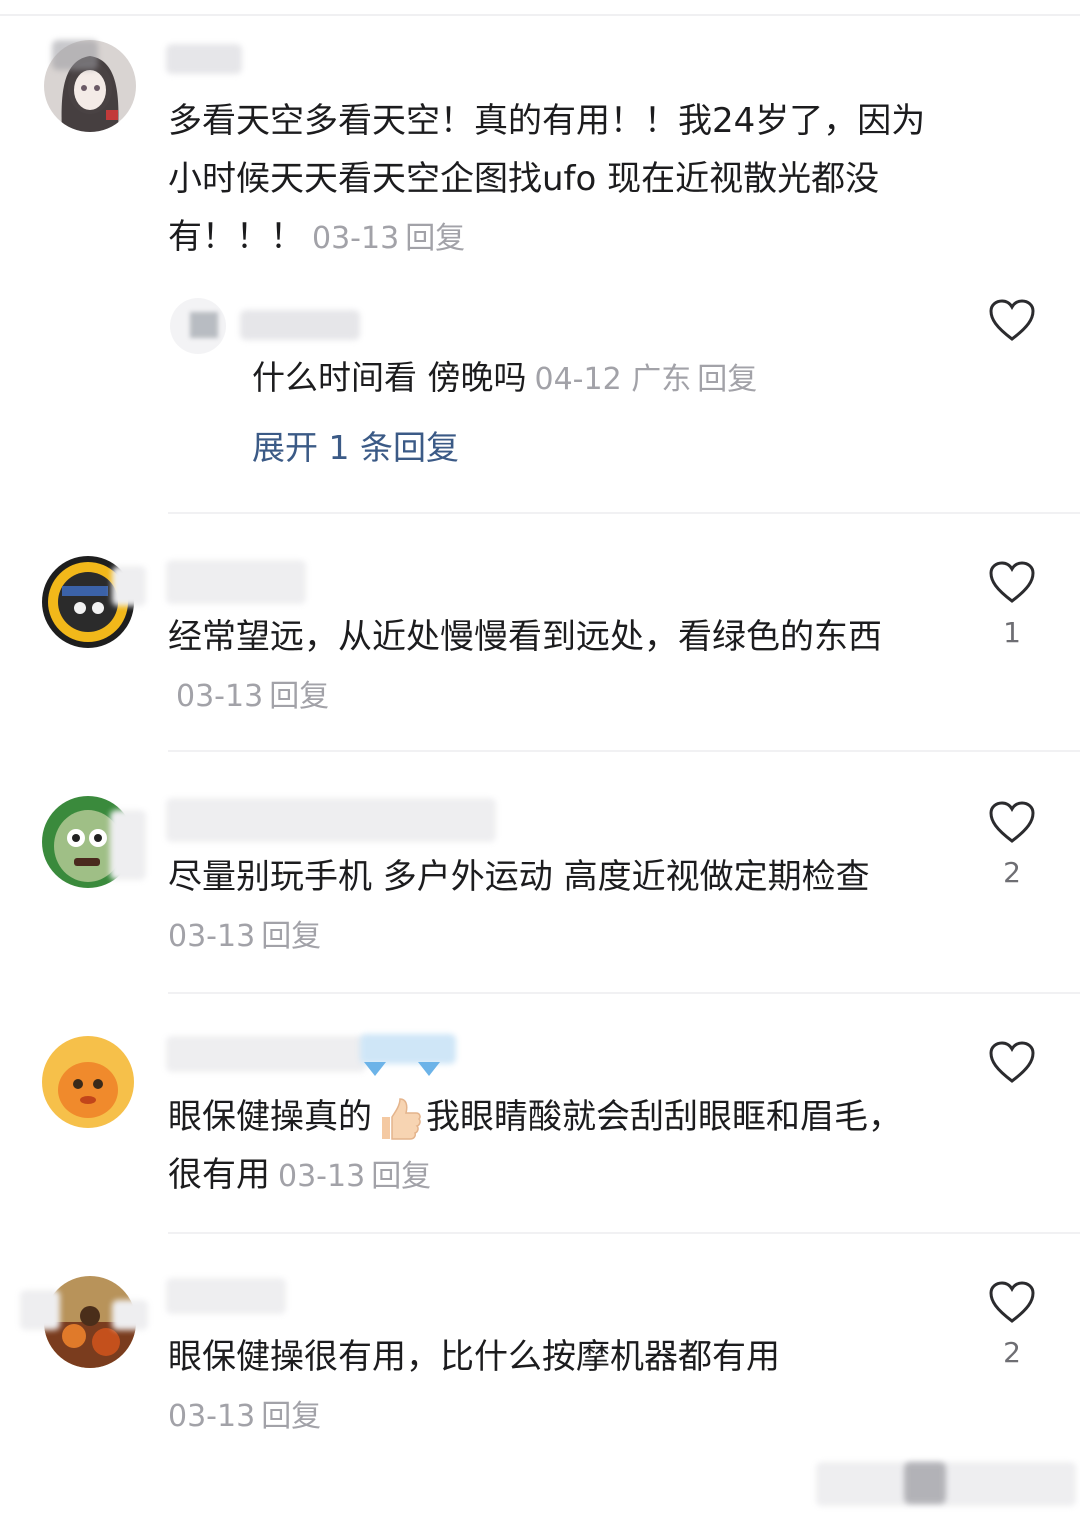 This screenshot has height=1513, width=1080. What do you see at coordinates (474, 1357) in the screenshot?
I see `comment-body: 眼保健操很有用，比什么按摩机器都有用` at bounding box center [474, 1357].